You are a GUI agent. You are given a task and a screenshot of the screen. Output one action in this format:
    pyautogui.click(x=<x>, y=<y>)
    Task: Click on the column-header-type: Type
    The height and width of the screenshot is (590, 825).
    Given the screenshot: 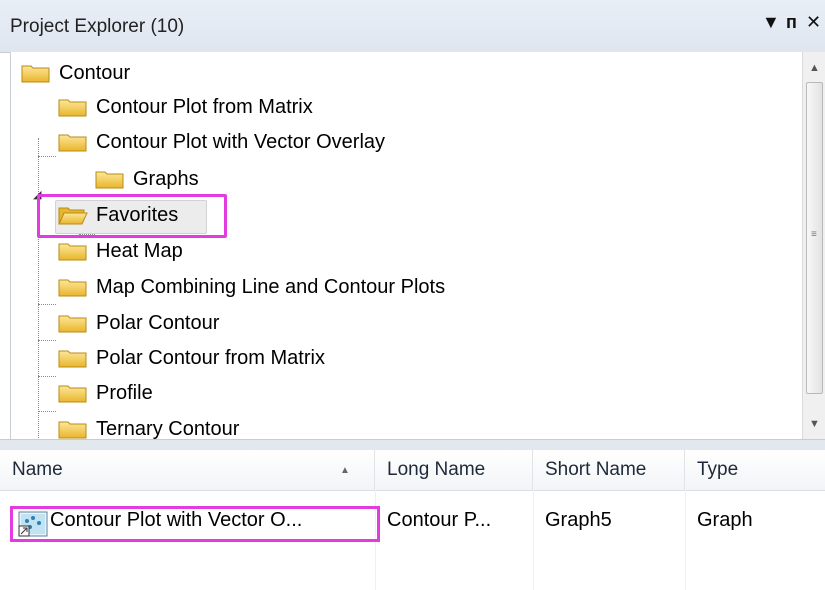 What is the action you would take?
    pyautogui.click(x=755, y=470)
    